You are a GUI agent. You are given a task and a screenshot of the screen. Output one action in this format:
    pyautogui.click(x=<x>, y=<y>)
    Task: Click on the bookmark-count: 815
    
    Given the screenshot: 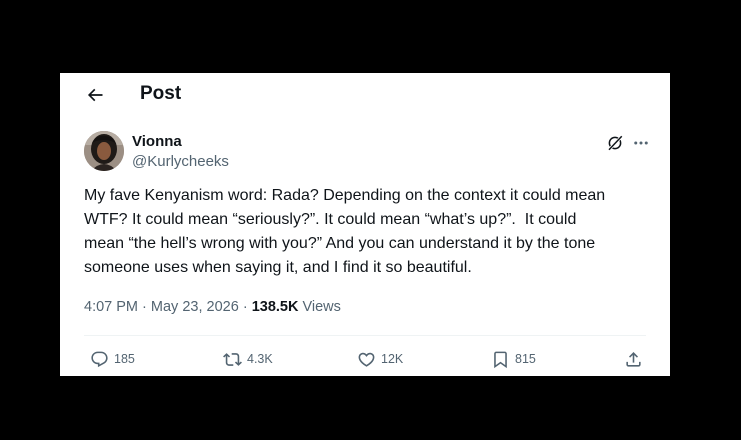 What is the action you would take?
    pyautogui.click(x=525, y=359)
    